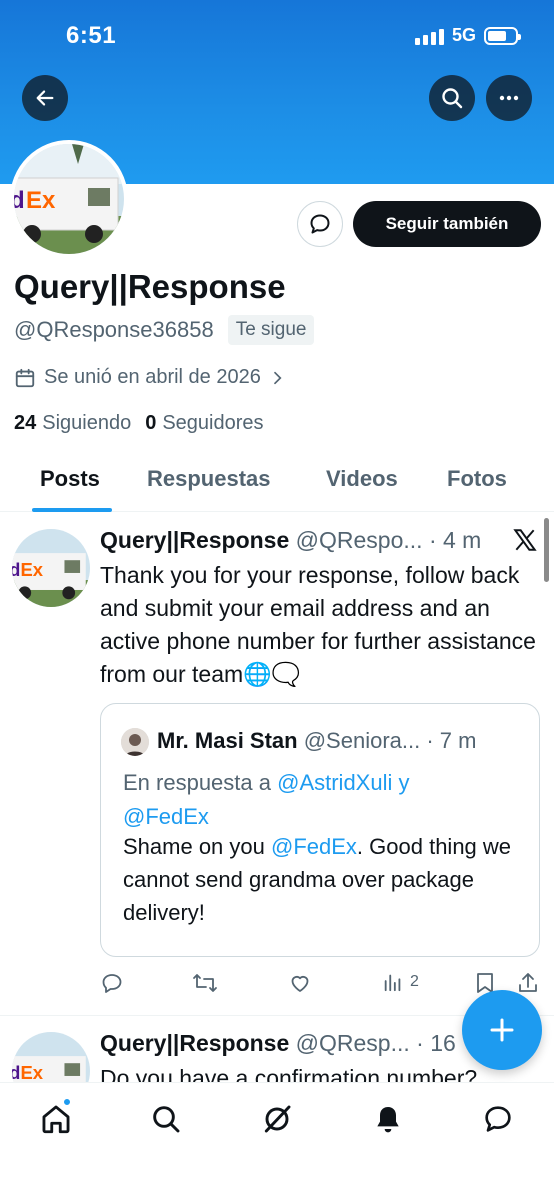 The width and height of the screenshot is (554, 1200). I want to click on repost-button, so click(205, 983).